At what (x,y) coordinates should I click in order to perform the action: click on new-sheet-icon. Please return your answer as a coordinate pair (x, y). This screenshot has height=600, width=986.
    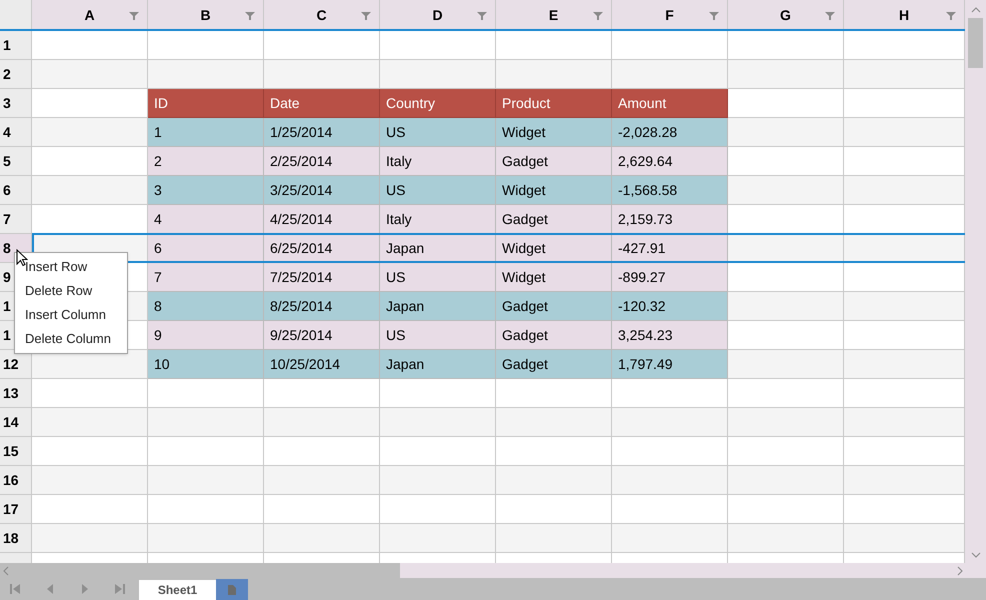
    Looking at the image, I should click on (232, 589).